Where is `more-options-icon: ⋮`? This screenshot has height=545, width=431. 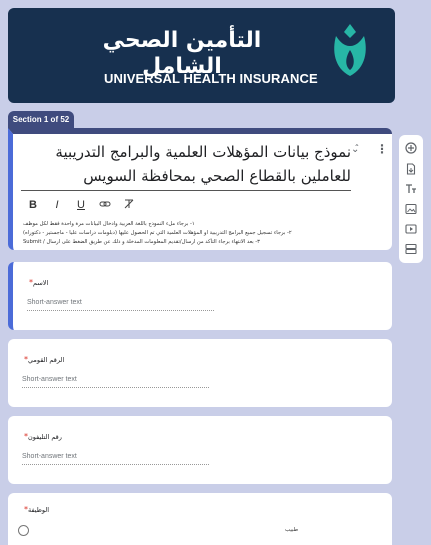
more-options-icon: ⋮ is located at coordinates (382, 149).